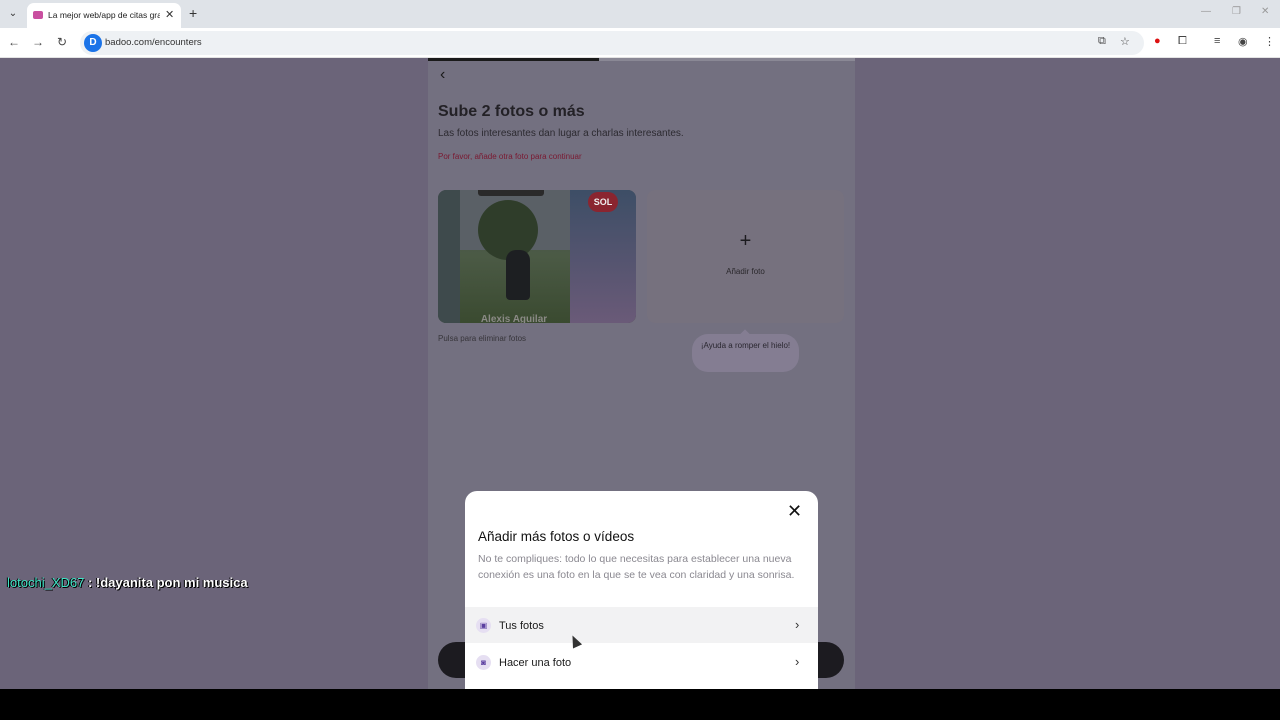 The width and height of the screenshot is (1280, 720). Describe the element at coordinates (745, 345) in the screenshot. I see `tooltip-text: ¡Ayuda a romper el hielo!` at that location.